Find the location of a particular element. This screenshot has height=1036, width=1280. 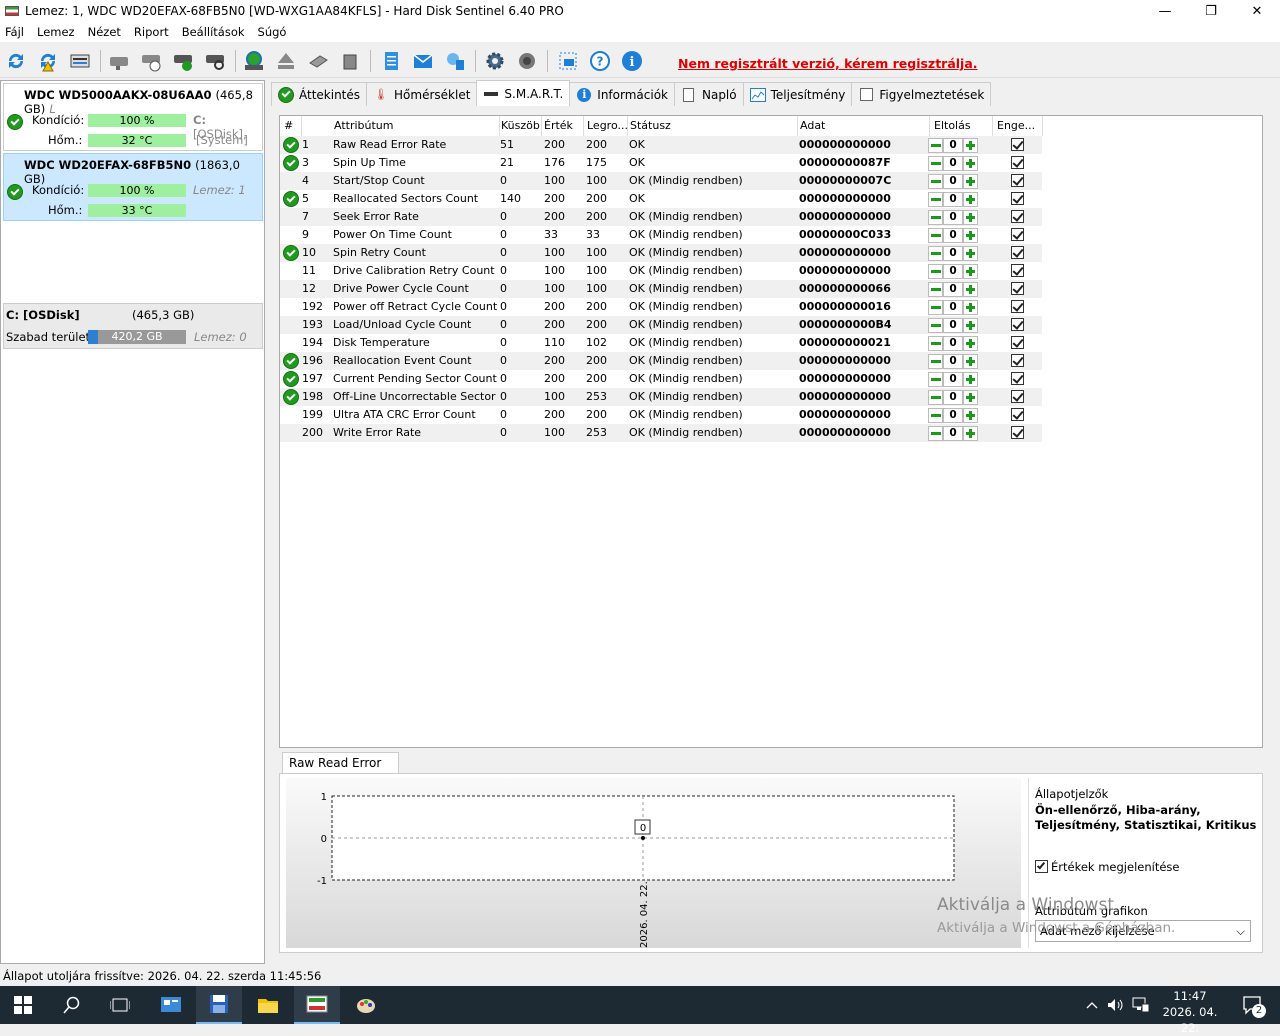

disk-icon is located at coordinates (119, 61).